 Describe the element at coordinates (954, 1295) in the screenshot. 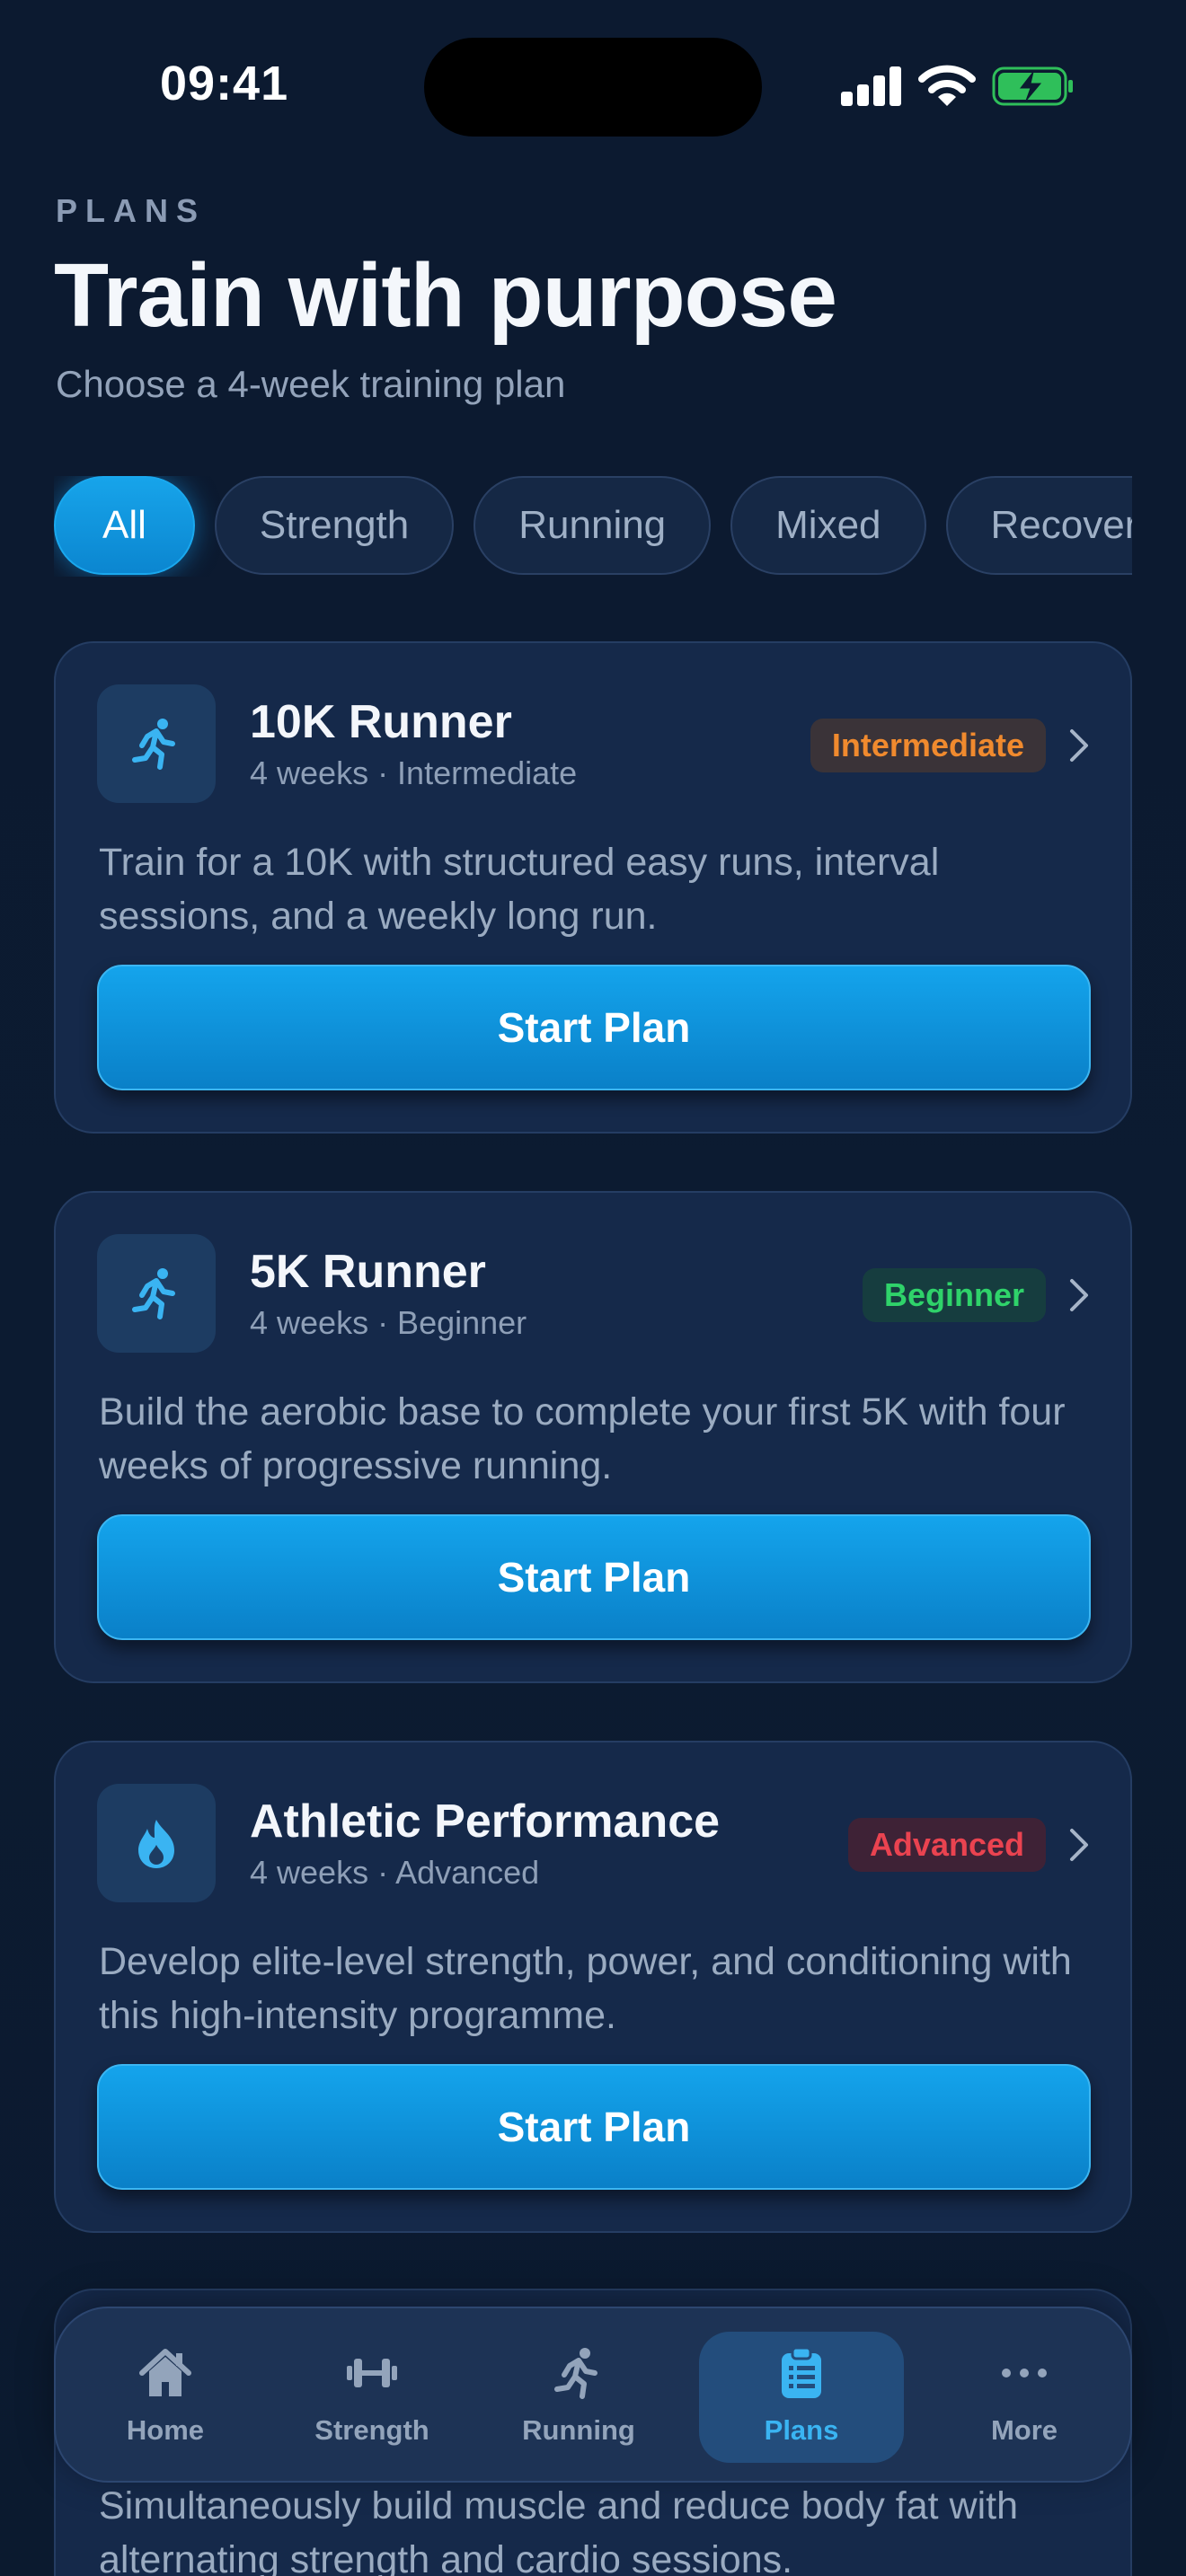

I see `level-badge: Beginner` at that location.